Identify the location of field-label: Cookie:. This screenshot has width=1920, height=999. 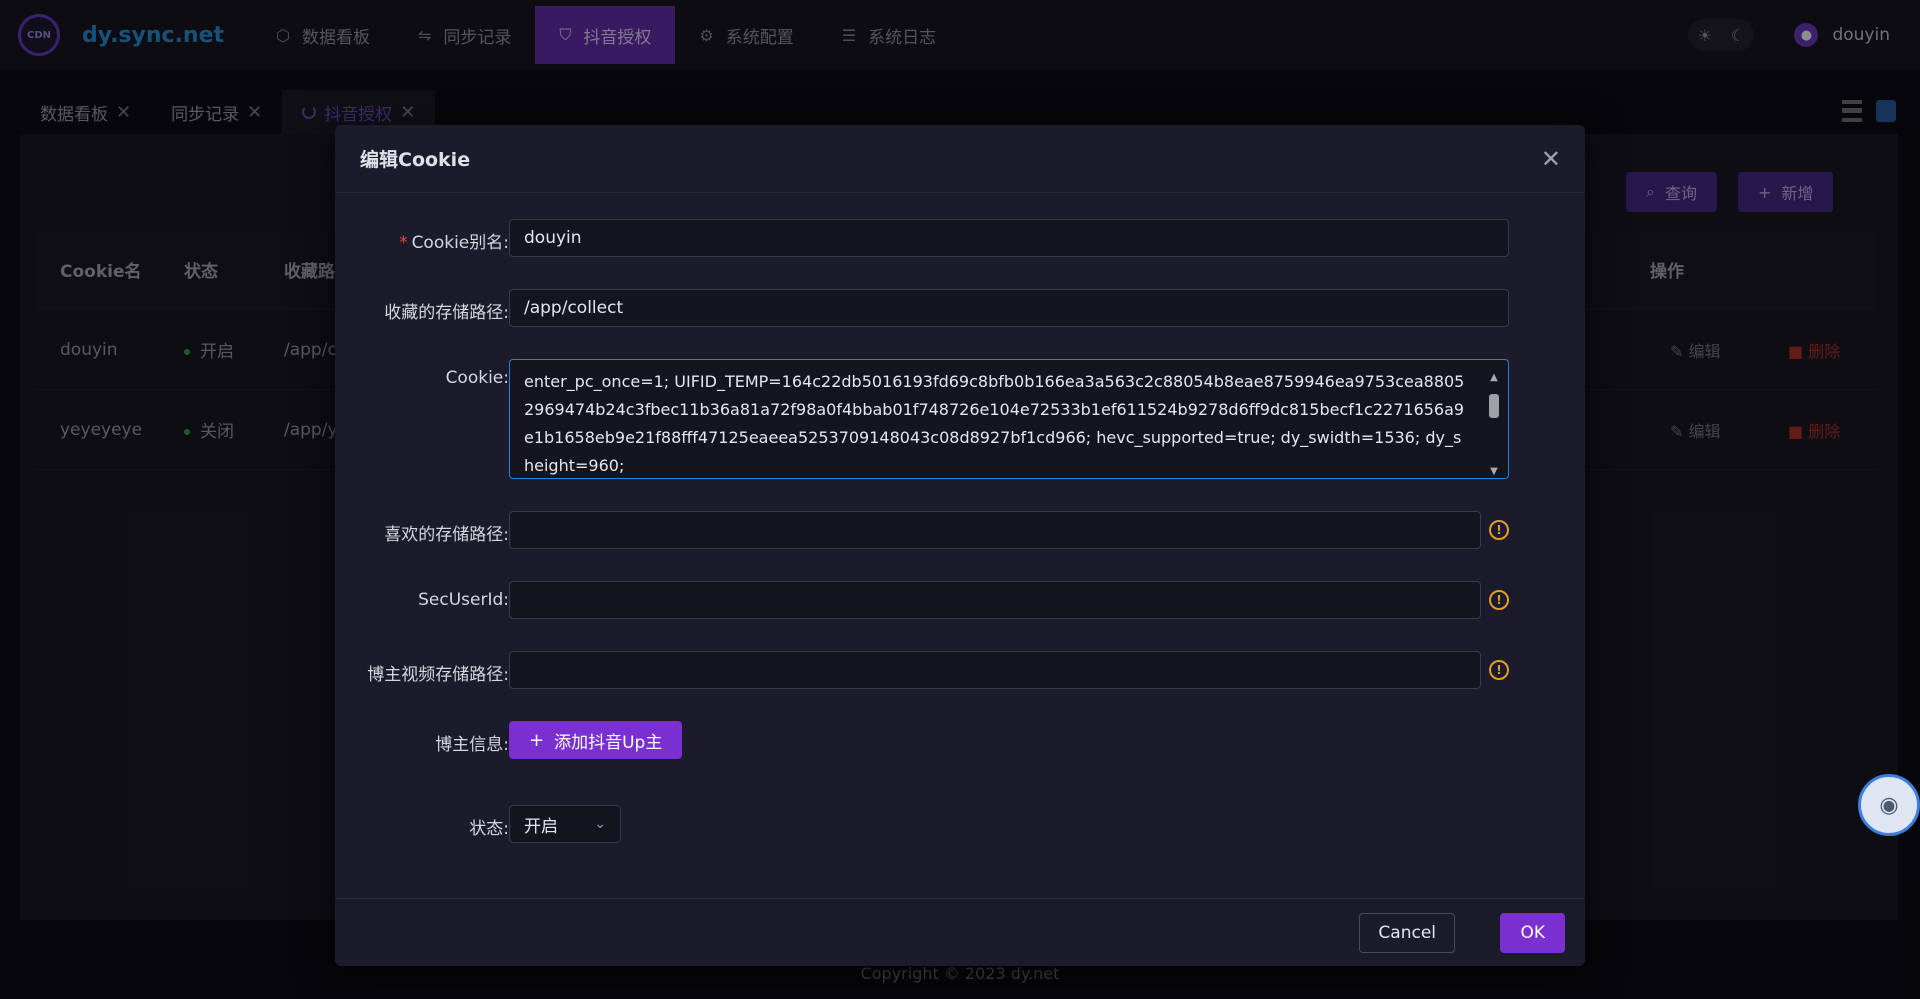
(477, 378).